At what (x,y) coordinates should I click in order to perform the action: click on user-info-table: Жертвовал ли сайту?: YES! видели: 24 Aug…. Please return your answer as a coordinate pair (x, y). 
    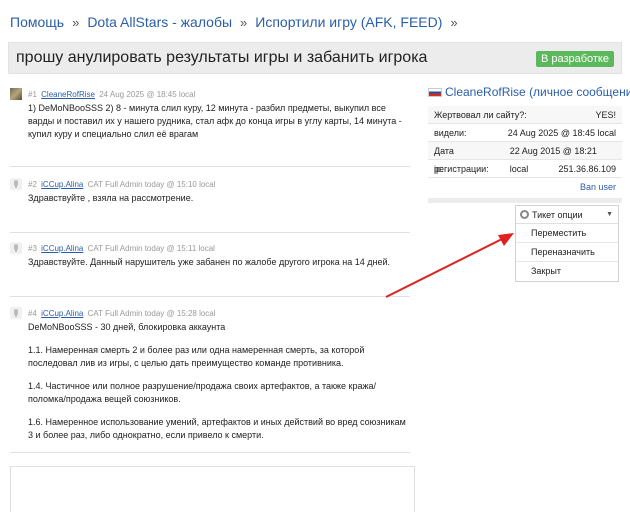
    Looking at the image, I should click on (525, 142).